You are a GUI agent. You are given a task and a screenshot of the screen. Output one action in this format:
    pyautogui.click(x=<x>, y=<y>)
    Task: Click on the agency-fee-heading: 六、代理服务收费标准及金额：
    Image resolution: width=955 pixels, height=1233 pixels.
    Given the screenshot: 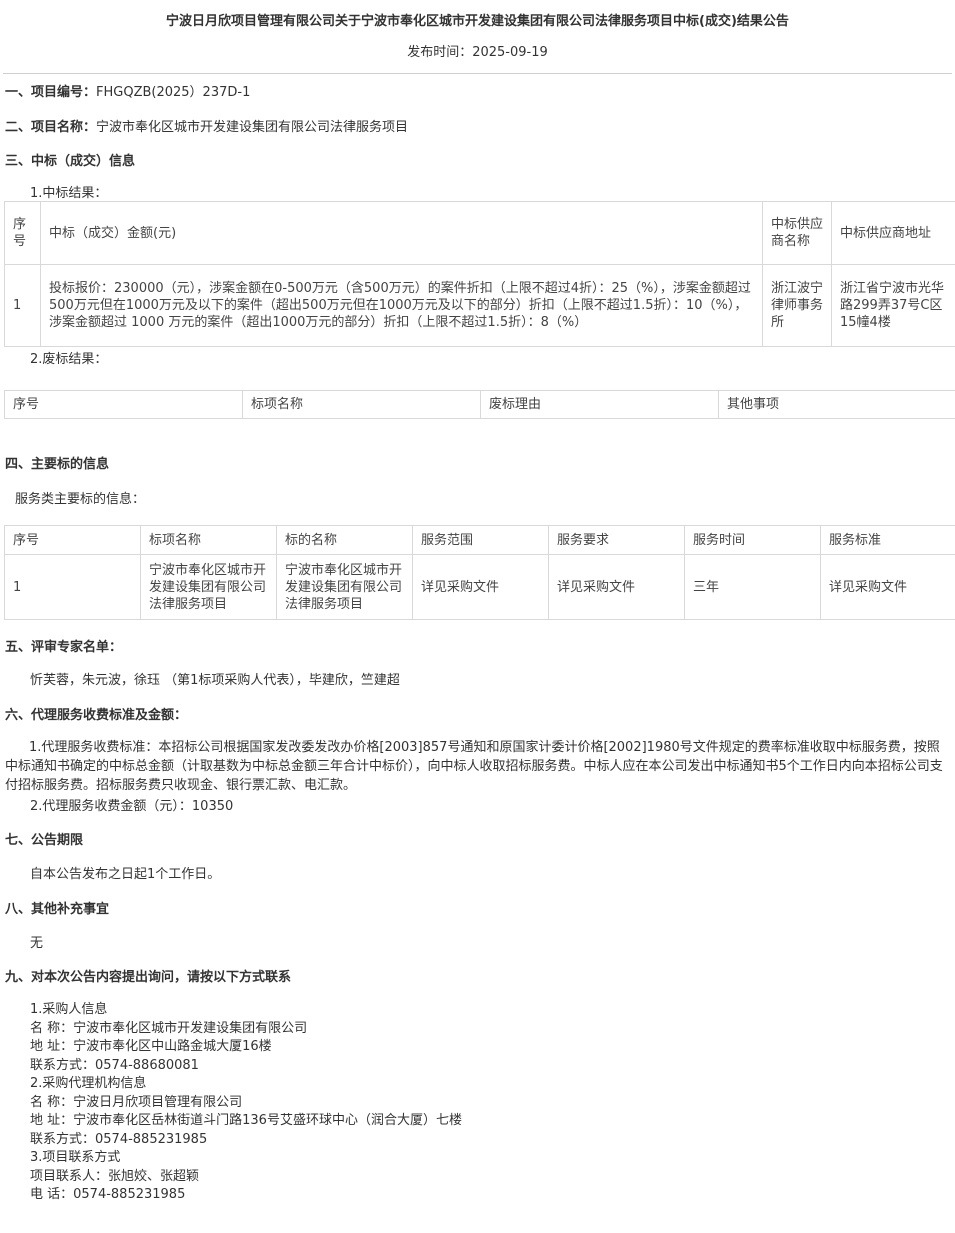 What is the action you would take?
    pyautogui.click(x=96, y=715)
    